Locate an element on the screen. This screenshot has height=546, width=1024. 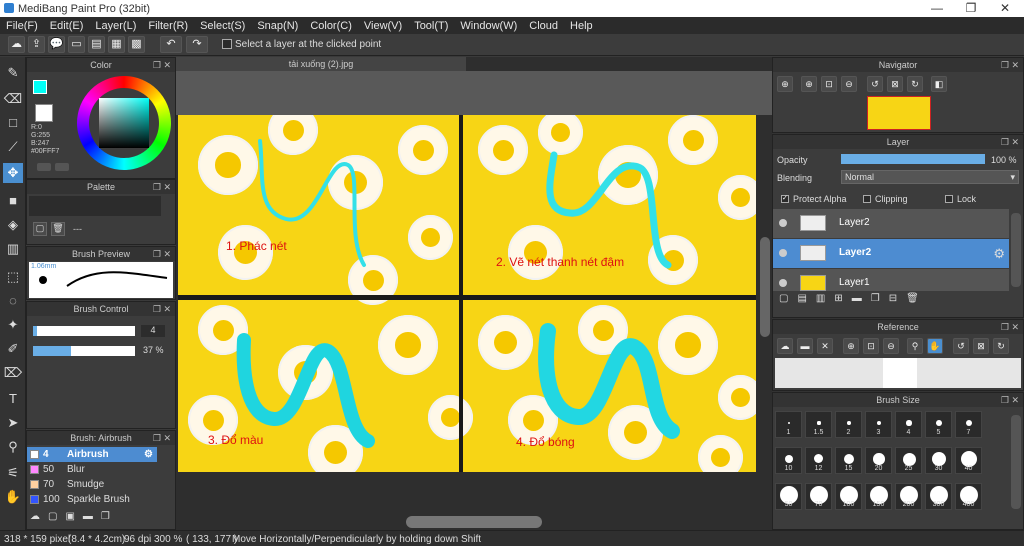
white-swatch is located at coordinates (44, 113).